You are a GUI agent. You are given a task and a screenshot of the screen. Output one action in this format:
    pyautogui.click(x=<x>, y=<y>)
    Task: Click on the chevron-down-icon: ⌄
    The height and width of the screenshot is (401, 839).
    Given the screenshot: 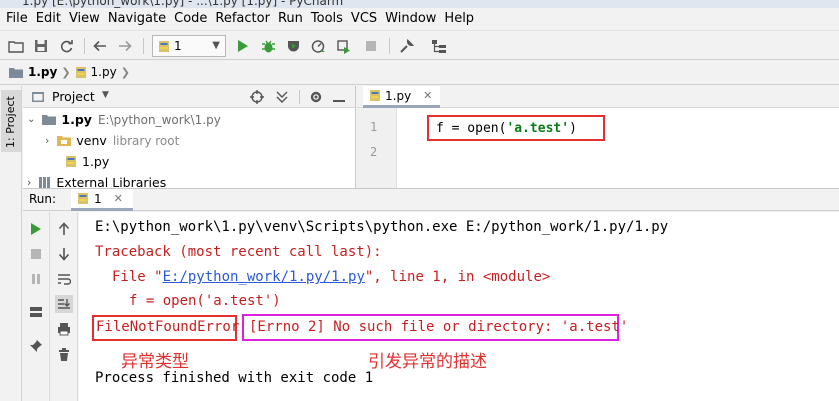 What is the action you would take?
    pyautogui.click(x=31, y=119)
    